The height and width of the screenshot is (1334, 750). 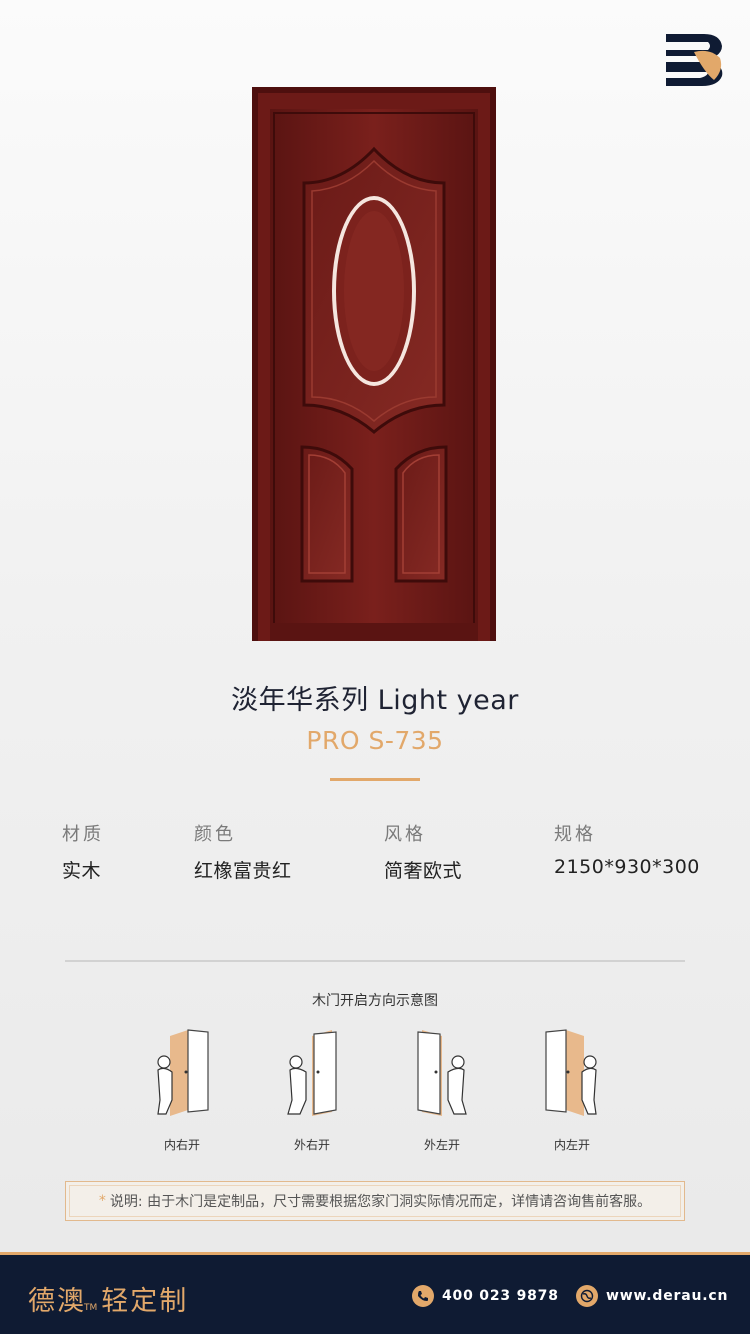 I want to click on door-outward-left-icon, so click(x=442, y=1073).